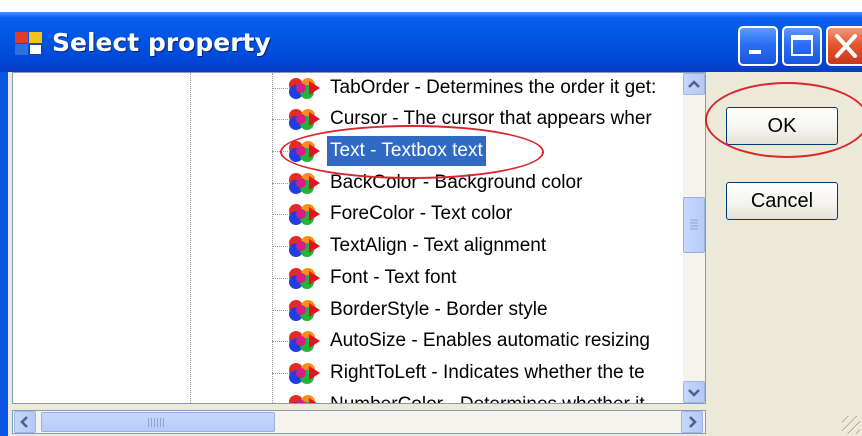  Describe the element at coordinates (393, 277) in the screenshot. I see `tree-item-label: Font - Text font` at that location.